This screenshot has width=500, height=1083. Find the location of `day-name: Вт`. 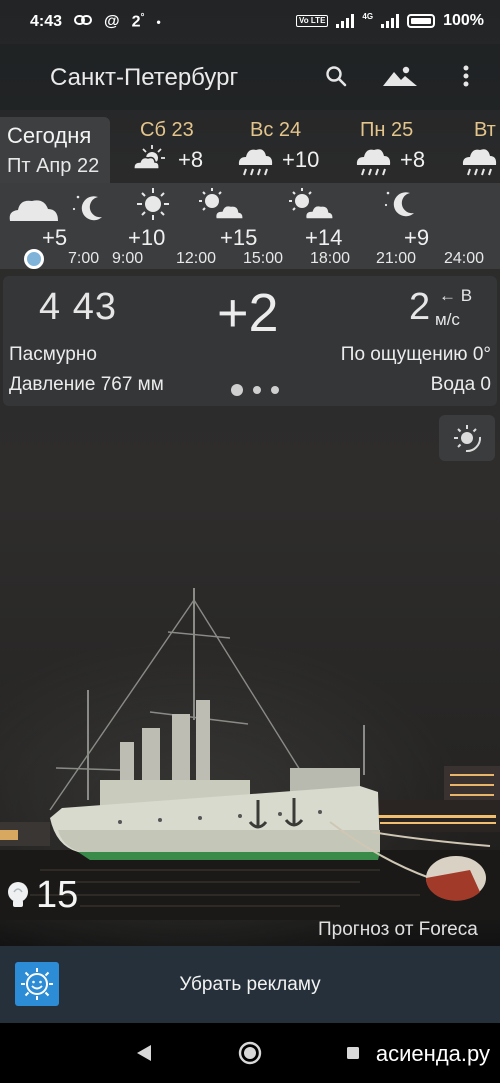

day-name: Вт is located at coordinates (485, 130).